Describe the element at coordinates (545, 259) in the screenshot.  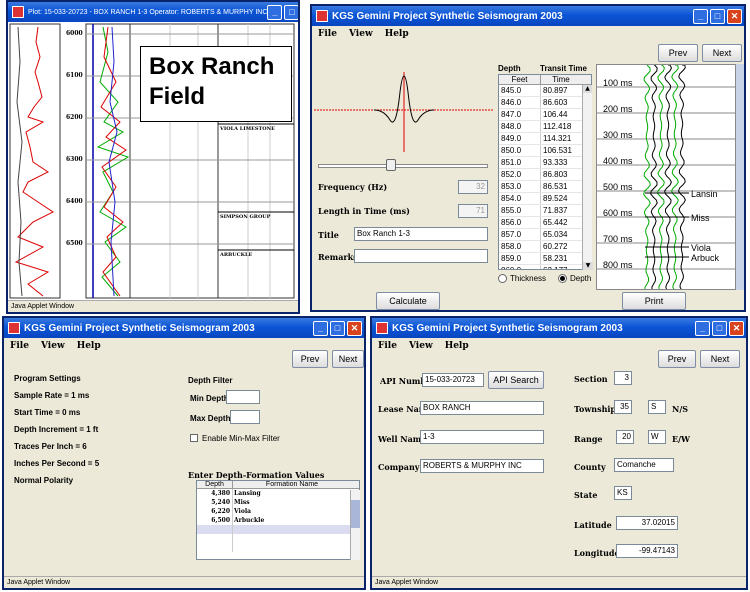
I see `table-row: 859.0 58.231` at that location.